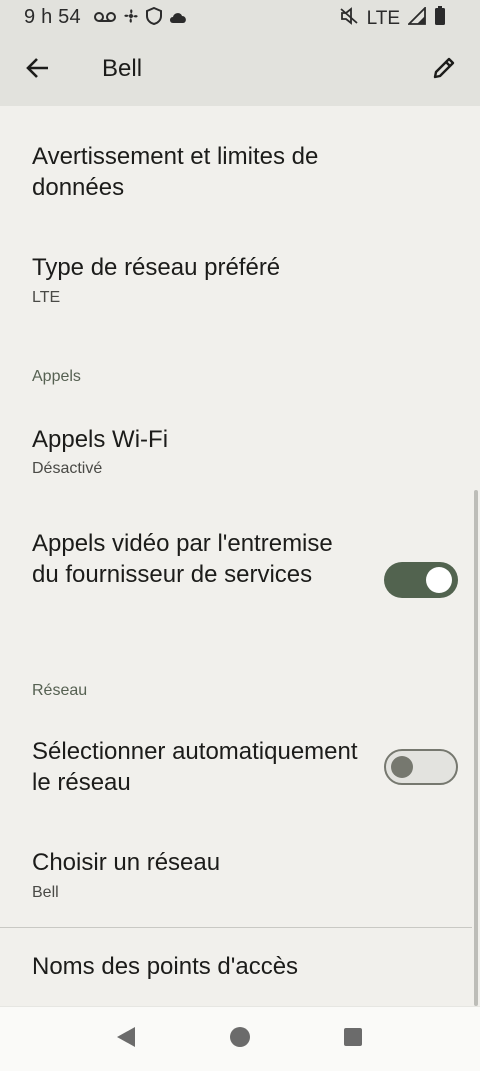 The image size is (480, 1071). I want to click on auto-select-title: Sélectionner automatiquement le réseau, so click(195, 767).